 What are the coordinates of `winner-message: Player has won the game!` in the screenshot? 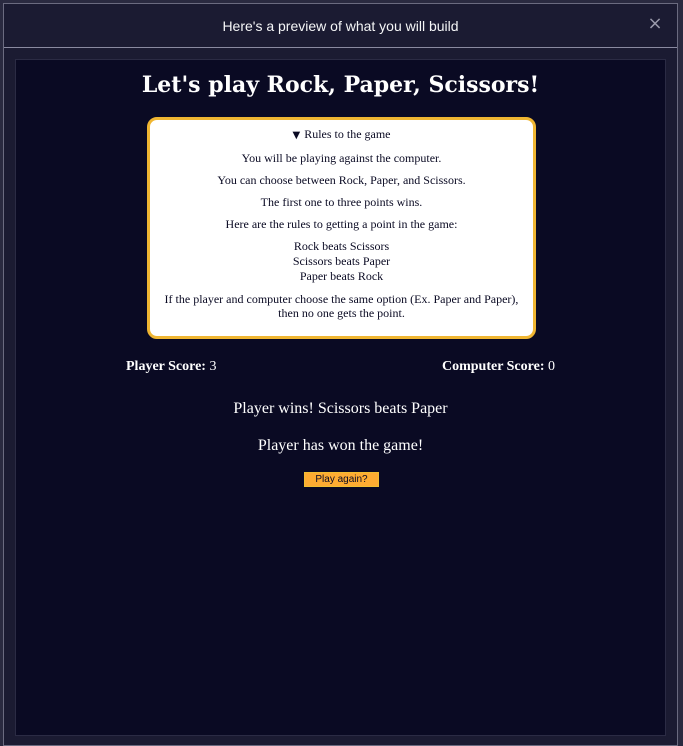 It's located at (340, 445).